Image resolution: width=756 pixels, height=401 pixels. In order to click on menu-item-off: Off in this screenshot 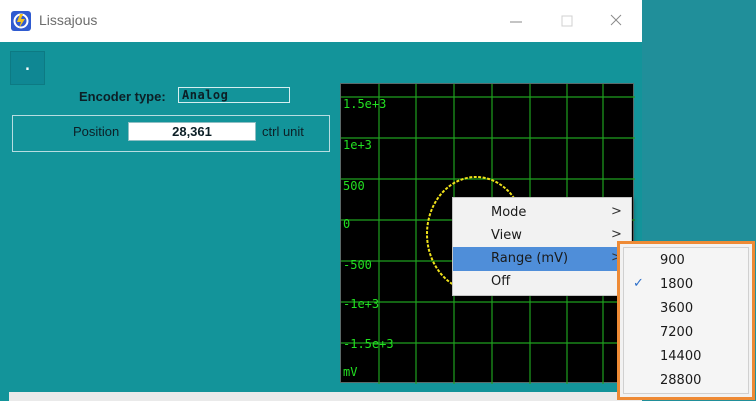, I will do `click(542, 282)`.